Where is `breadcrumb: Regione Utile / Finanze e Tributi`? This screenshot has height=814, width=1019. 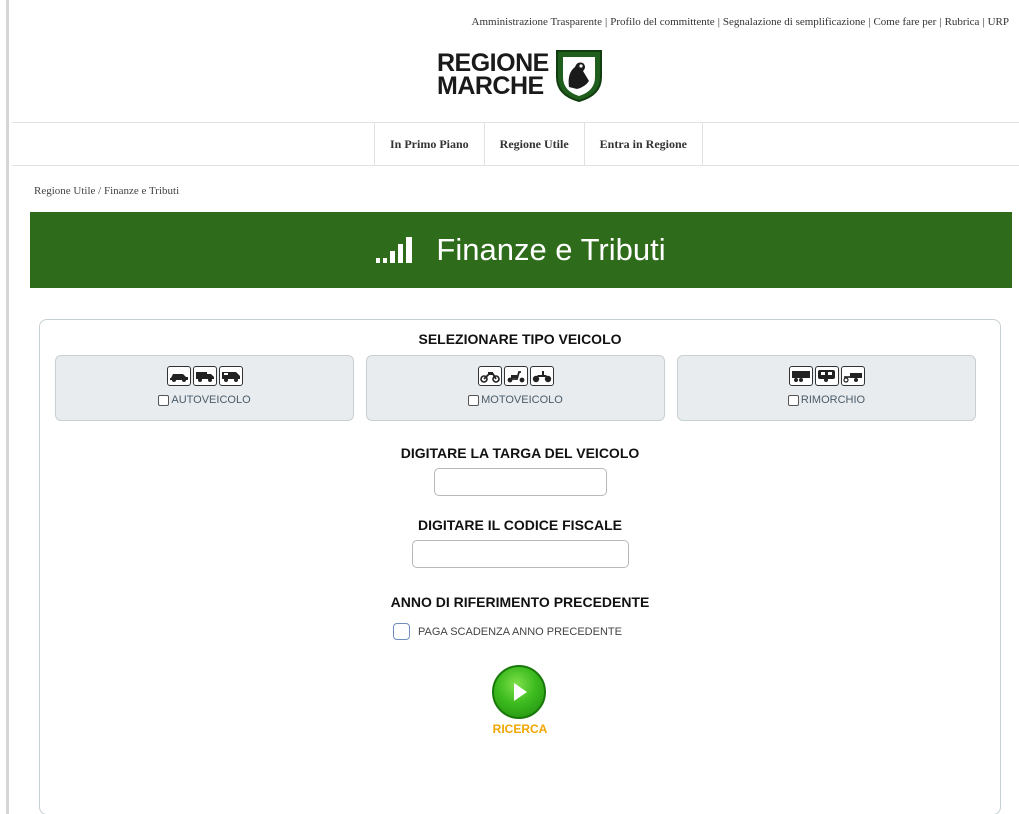
breadcrumb: Regione Utile / Finanze e Tributi is located at coordinates (107, 191).